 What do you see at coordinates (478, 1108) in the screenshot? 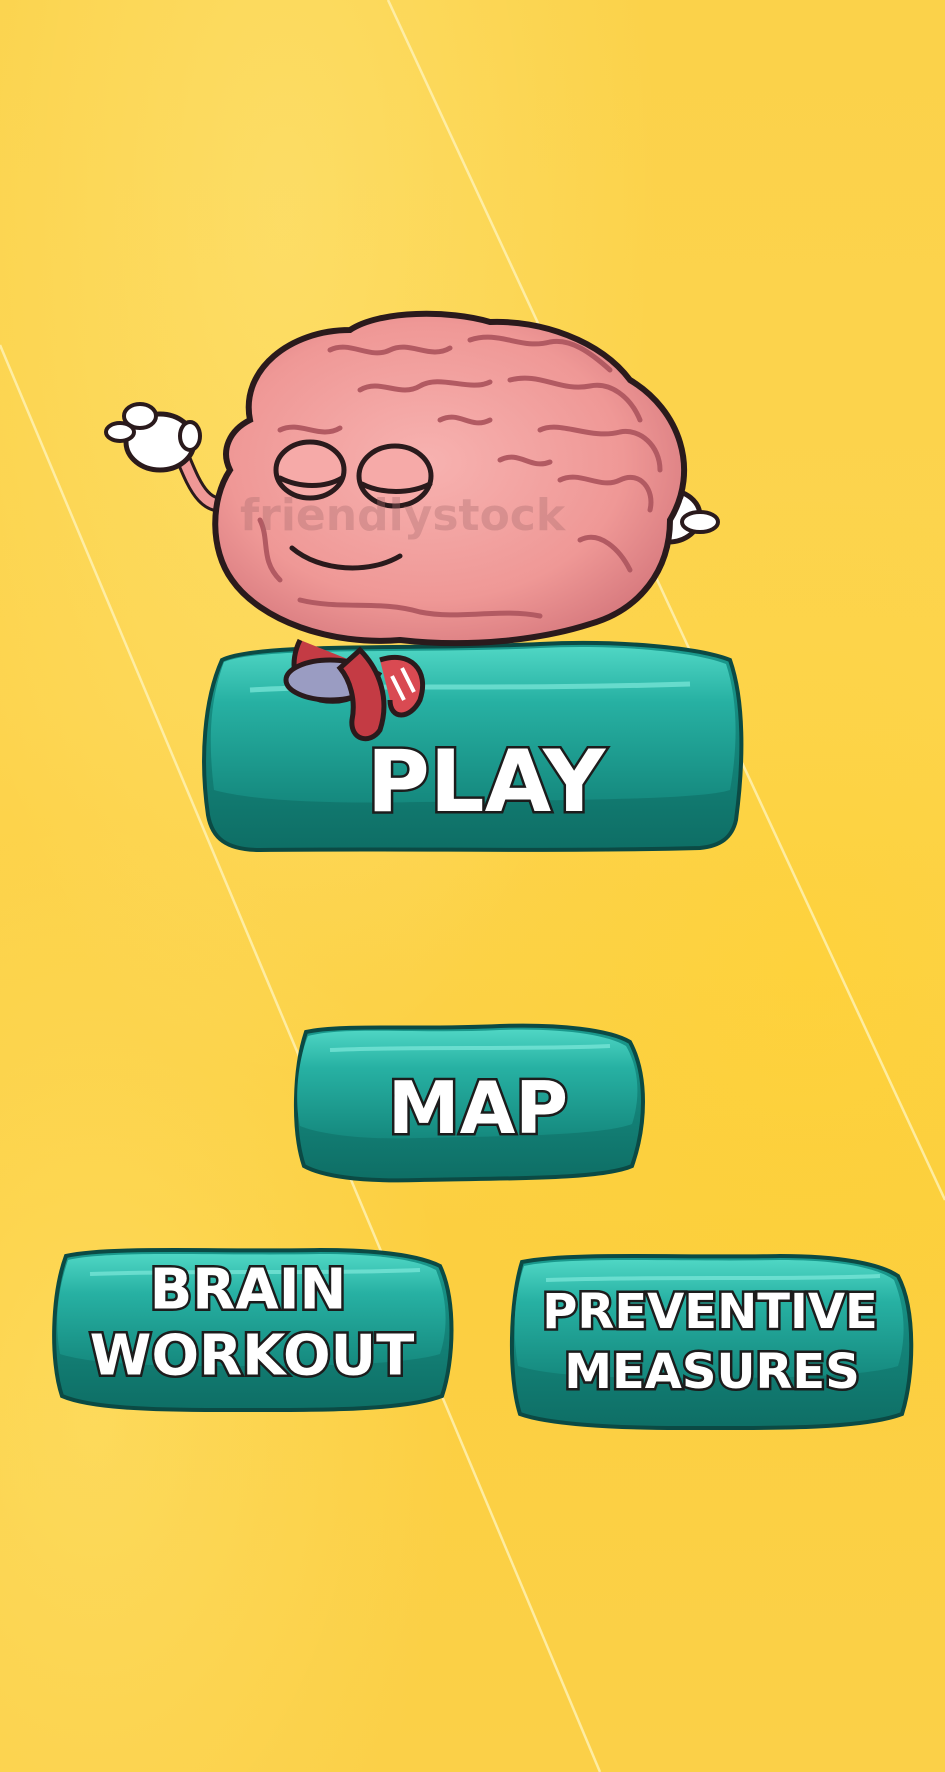
I see `map-button-label: MAP` at bounding box center [478, 1108].